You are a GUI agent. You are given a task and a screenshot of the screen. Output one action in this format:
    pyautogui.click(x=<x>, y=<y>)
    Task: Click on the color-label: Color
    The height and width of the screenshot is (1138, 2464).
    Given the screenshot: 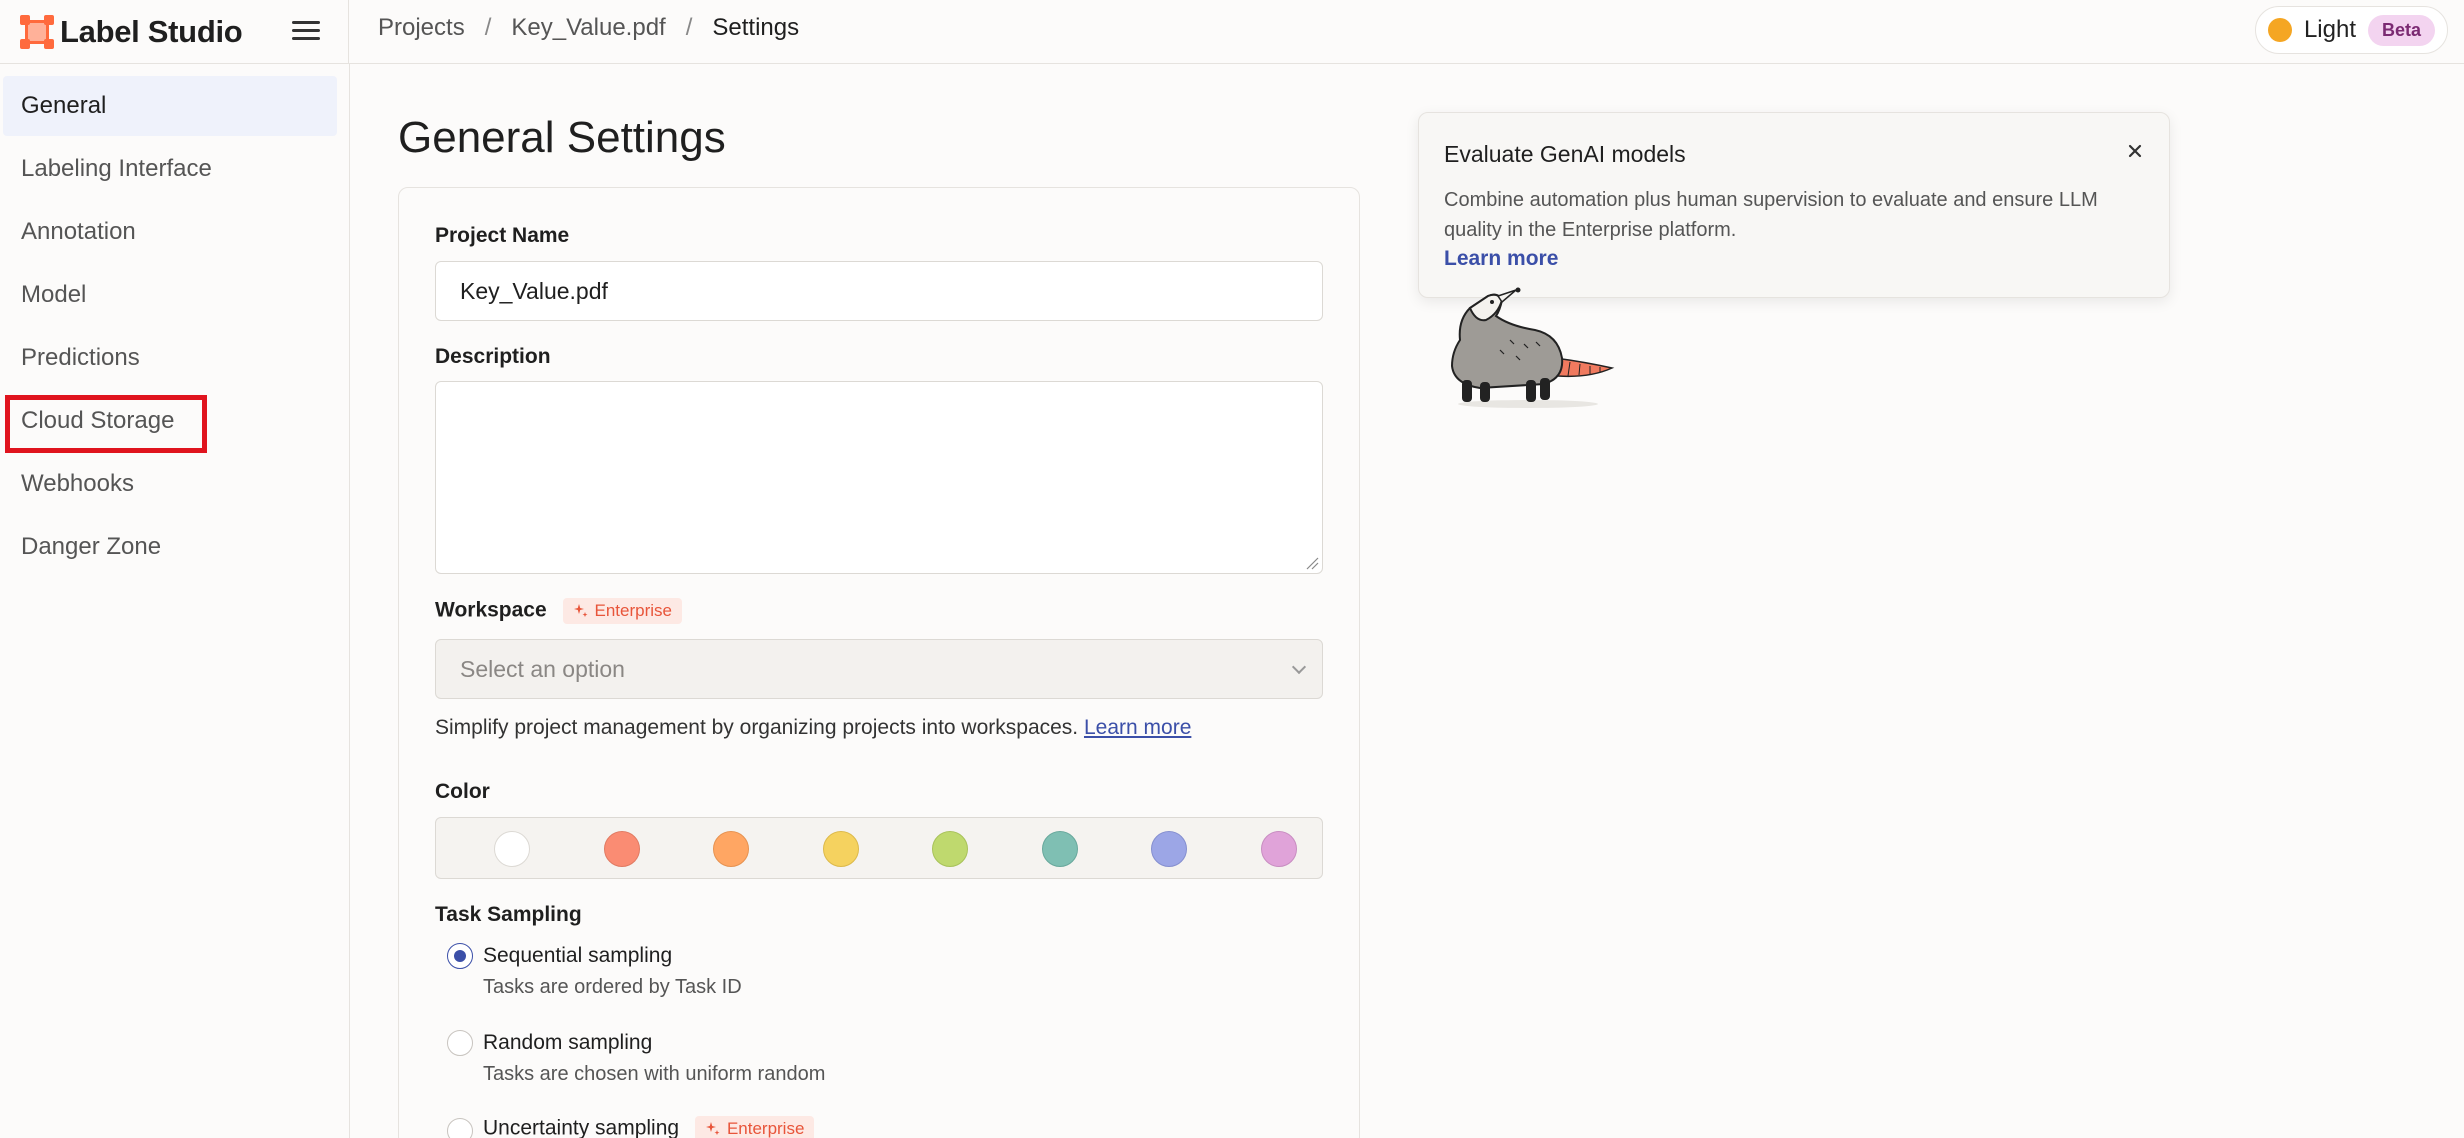 What is the action you would take?
    pyautogui.click(x=462, y=791)
    